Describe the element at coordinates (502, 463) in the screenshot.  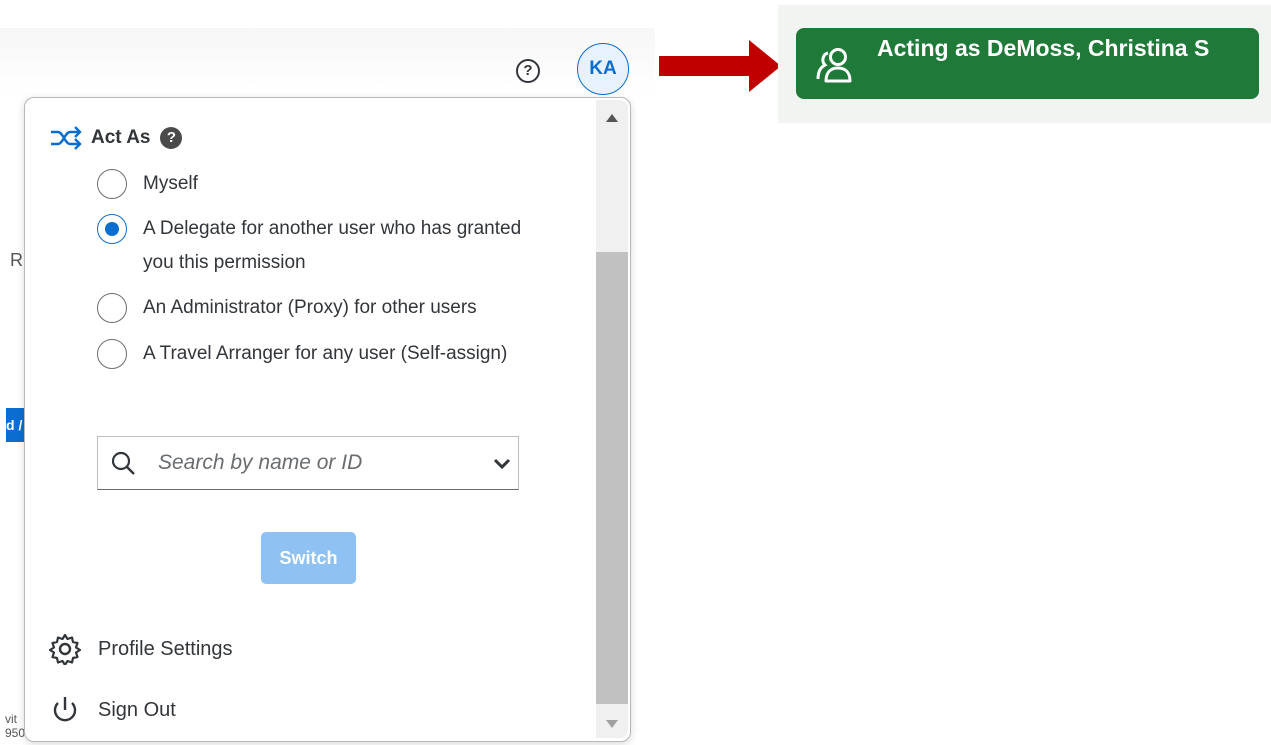
I see `chevron-down-icon` at that location.